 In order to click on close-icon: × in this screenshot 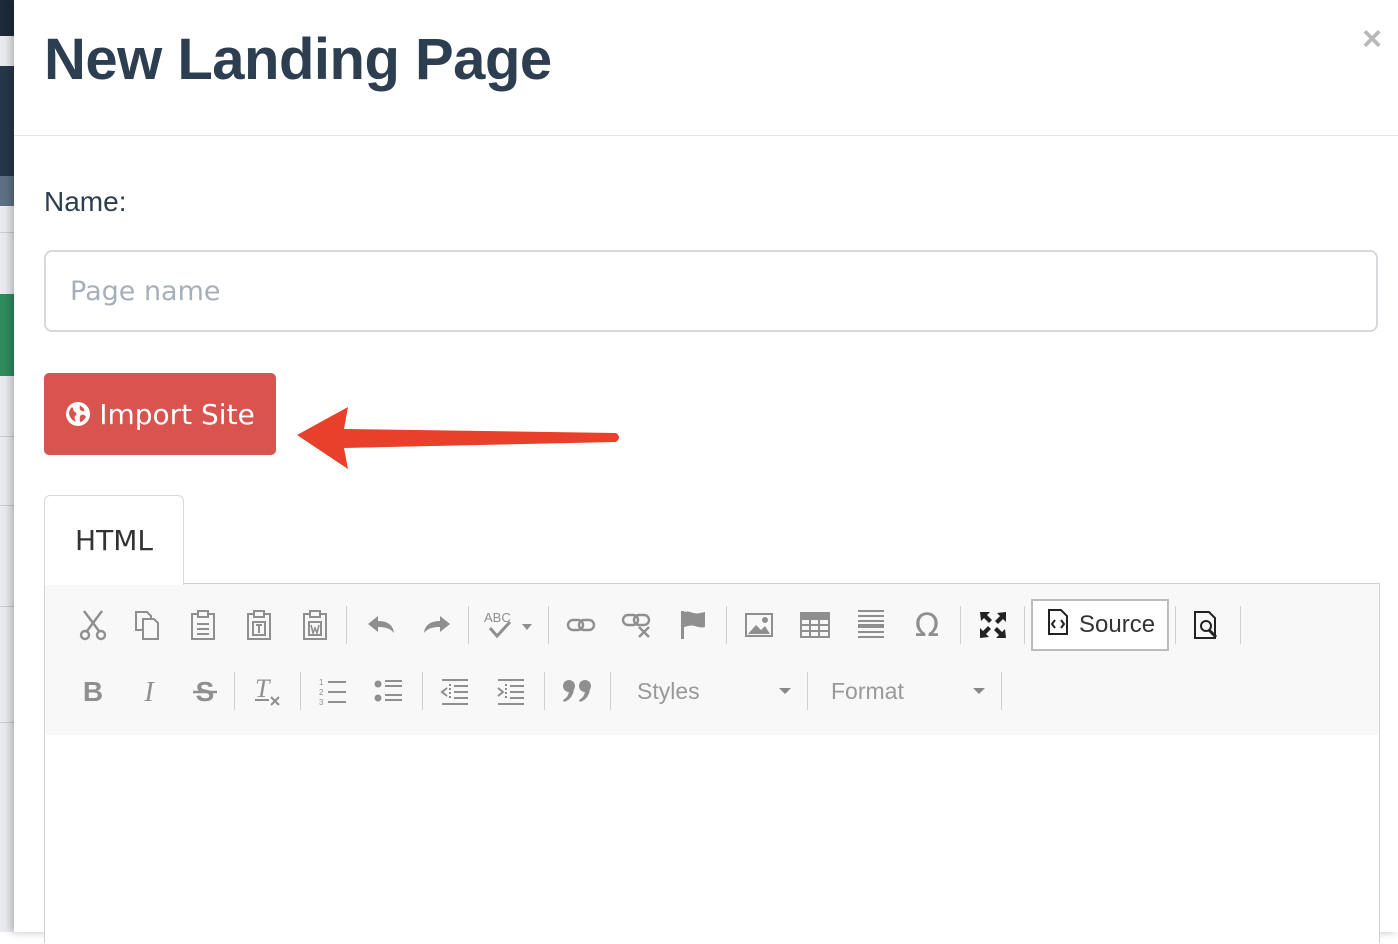, I will do `click(1372, 39)`.